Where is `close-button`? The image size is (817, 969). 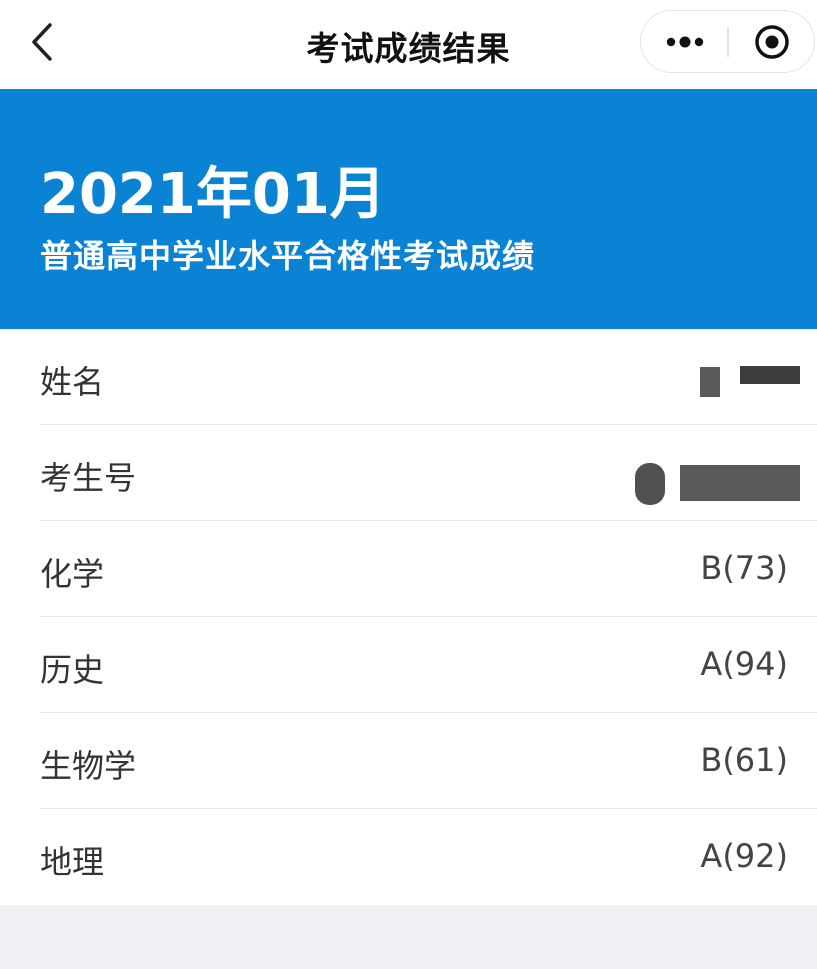
close-button is located at coordinates (771, 41).